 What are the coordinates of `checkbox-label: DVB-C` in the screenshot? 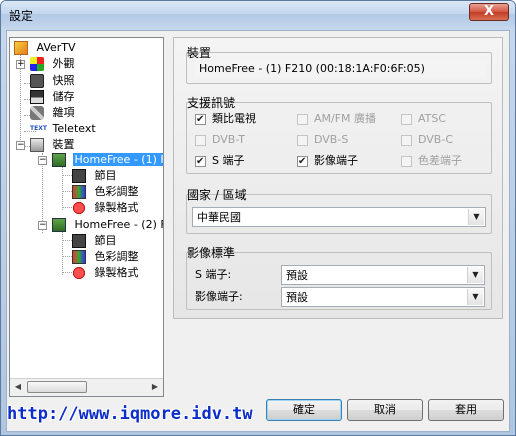 It's located at (435, 139).